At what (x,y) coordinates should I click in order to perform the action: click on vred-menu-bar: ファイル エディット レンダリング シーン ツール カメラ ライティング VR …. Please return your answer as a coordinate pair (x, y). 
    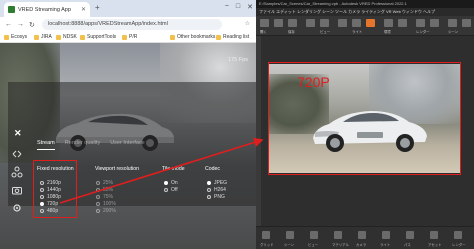
    Looking at the image, I should click on (365, 12).